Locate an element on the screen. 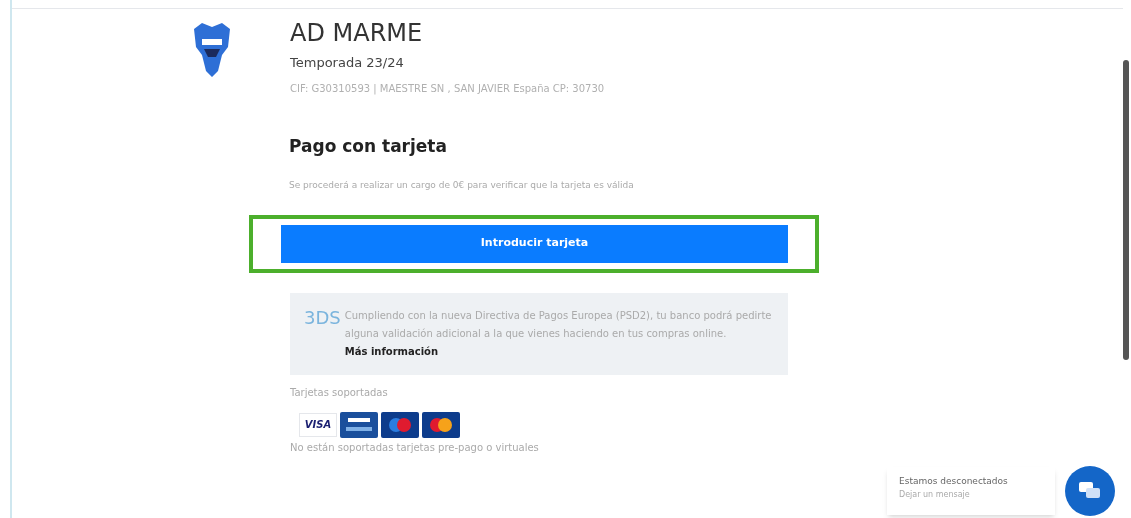 The height and width of the screenshot is (518, 1131). three-ds-logo: 3DS is located at coordinates (322, 318).